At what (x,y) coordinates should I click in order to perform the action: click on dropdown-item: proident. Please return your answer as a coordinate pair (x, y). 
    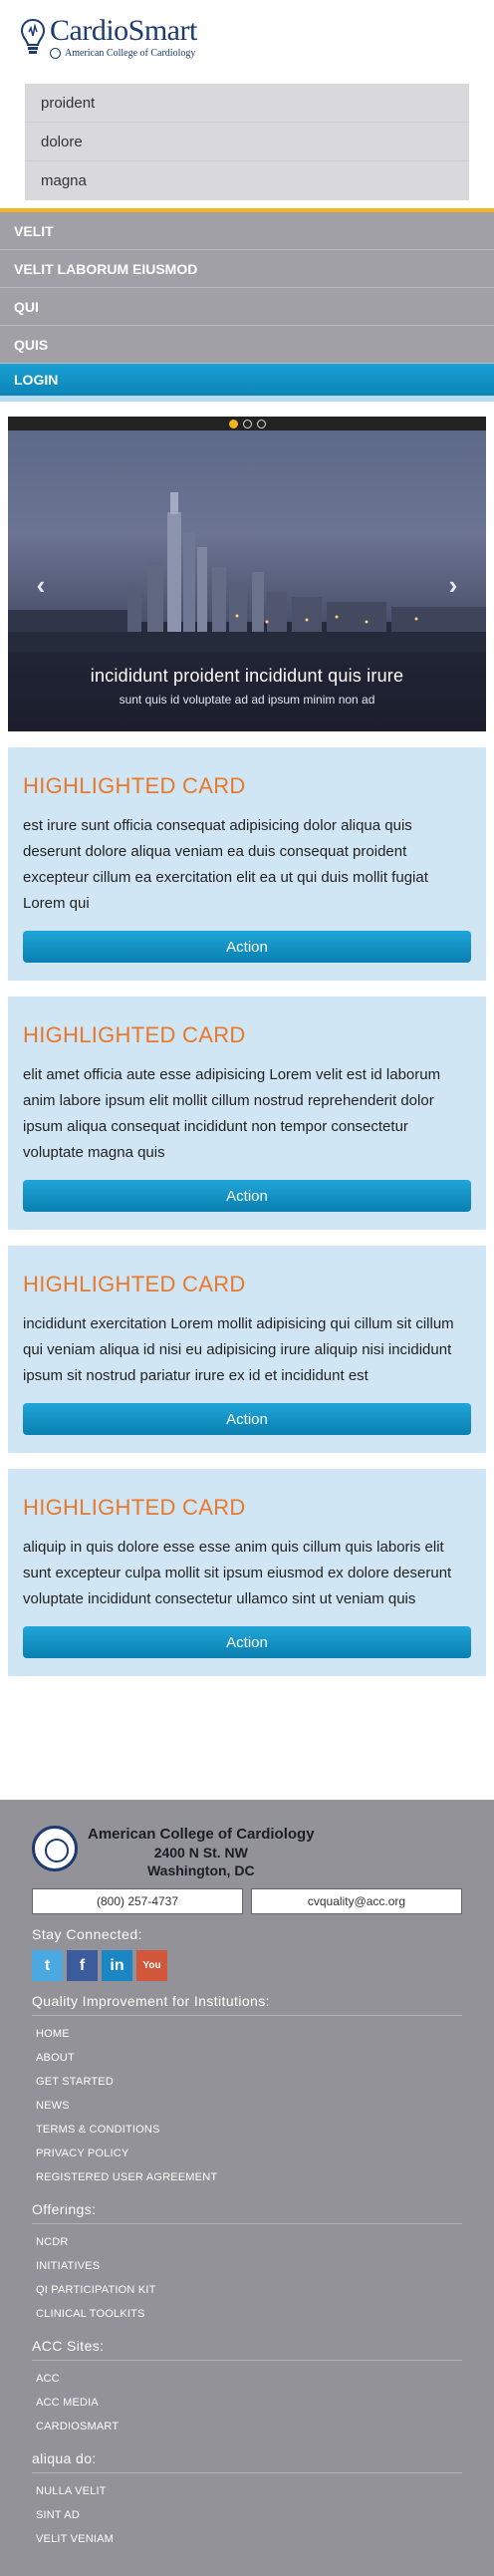
    Looking at the image, I should click on (247, 103).